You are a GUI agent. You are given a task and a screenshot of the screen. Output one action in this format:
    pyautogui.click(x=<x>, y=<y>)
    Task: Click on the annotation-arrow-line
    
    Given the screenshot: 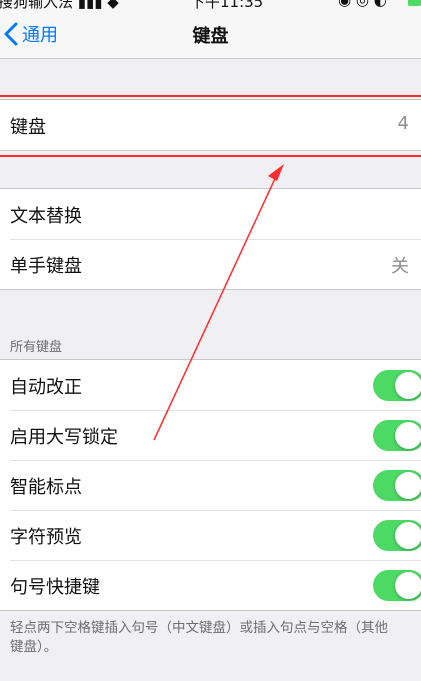 What is the action you would take?
    pyautogui.click(x=216, y=305)
    